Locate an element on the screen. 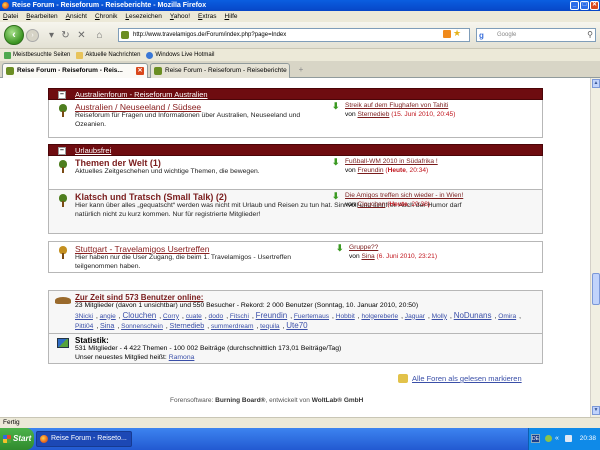 This screenshot has width=600, height=450. online-member-link: holgereberle is located at coordinates (379, 316).